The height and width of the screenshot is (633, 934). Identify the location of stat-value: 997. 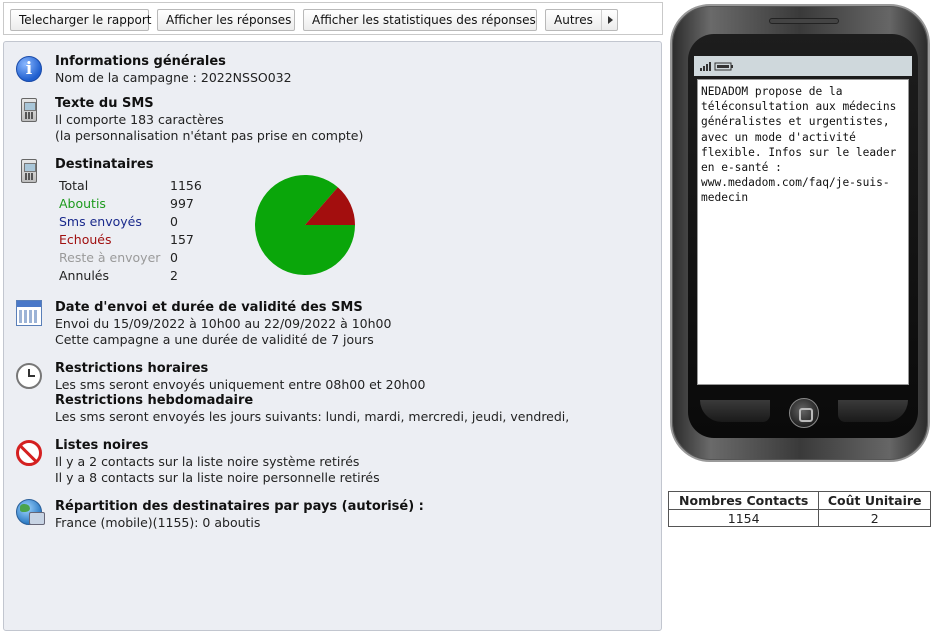
(182, 203).